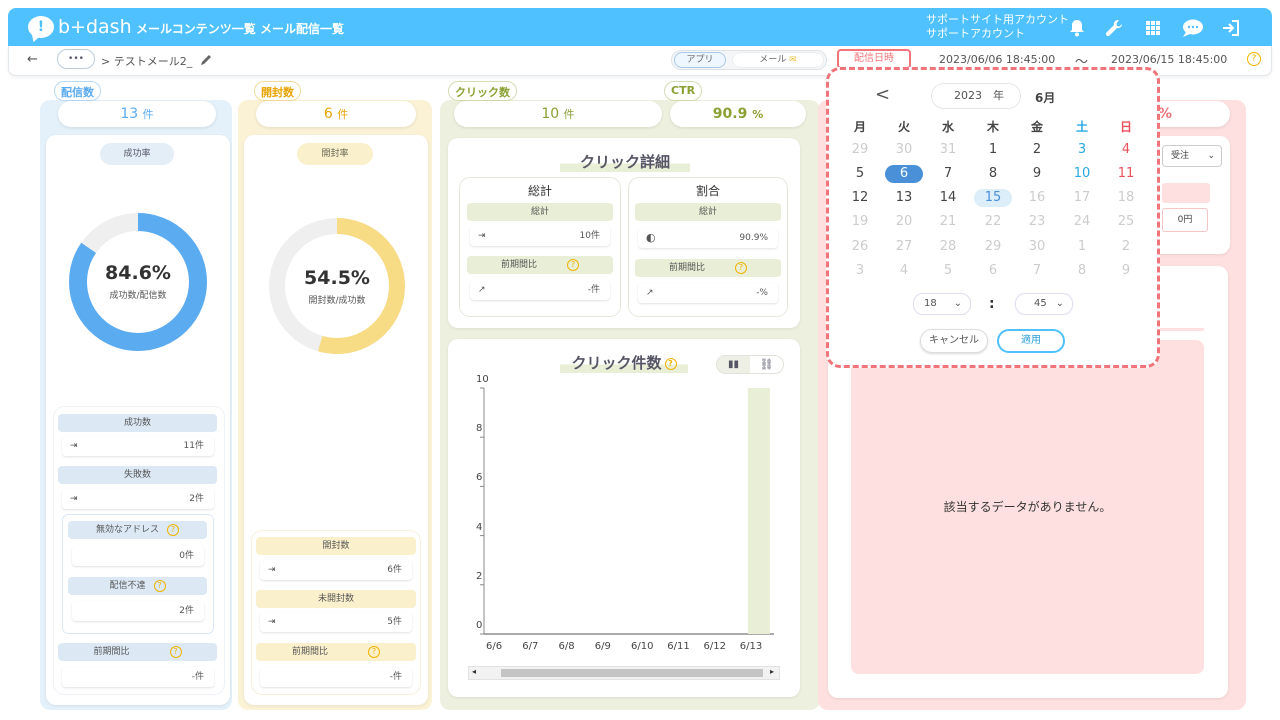  I want to click on deliveries-prev-text: 前期間比, so click(111, 652).